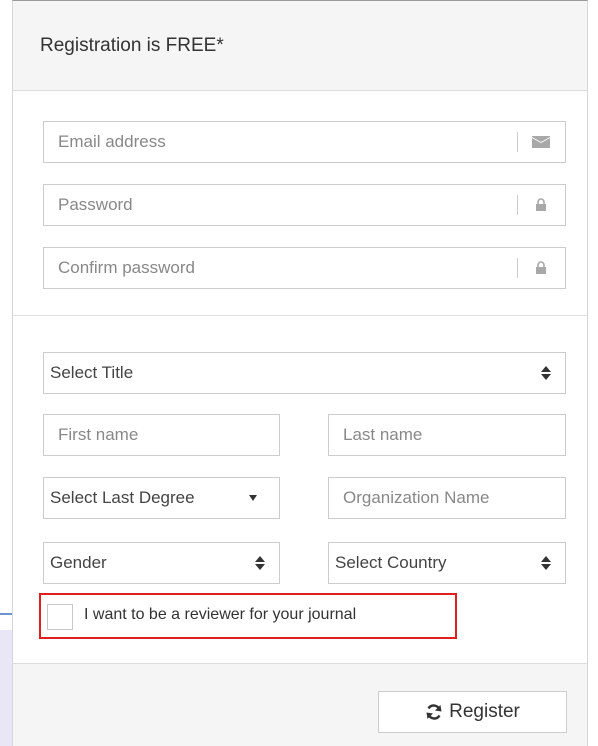  I want to click on last-name-placeholder: Last name, so click(383, 434).